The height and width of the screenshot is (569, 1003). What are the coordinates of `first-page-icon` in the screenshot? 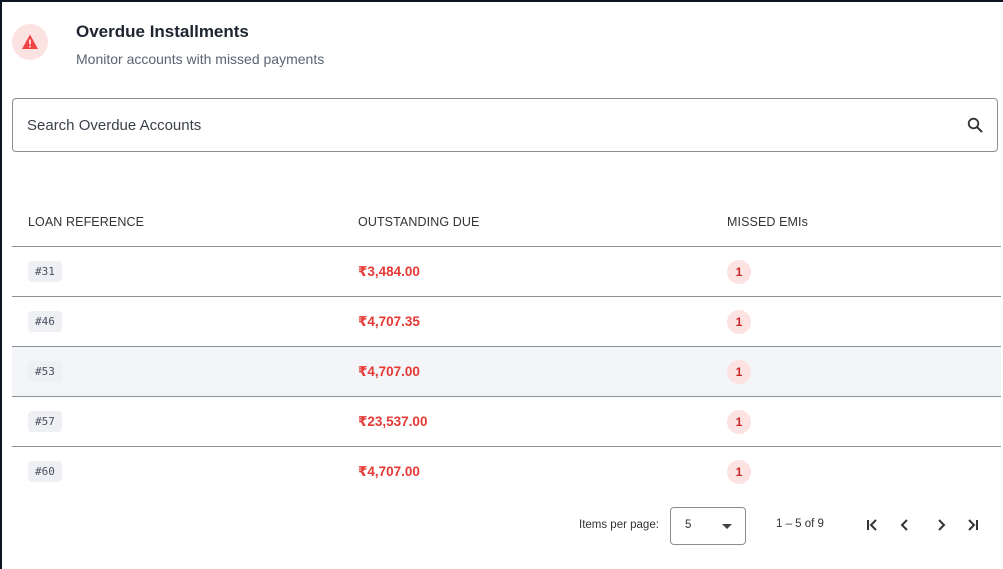 It's located at (872, 525).